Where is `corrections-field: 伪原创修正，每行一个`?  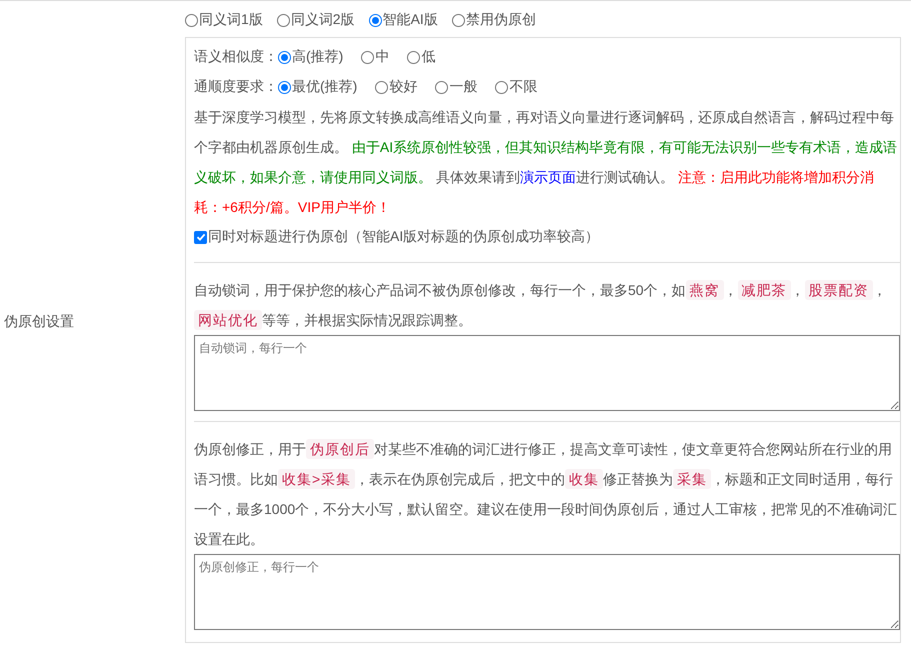 corrections-field: 伪原创修正，每行一个 is located at coordinates (547, 592).